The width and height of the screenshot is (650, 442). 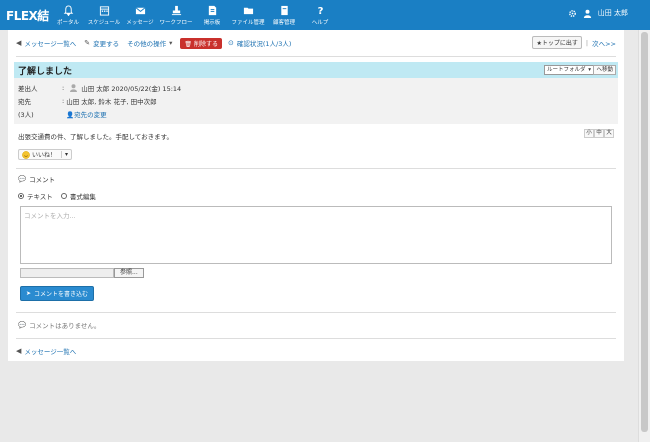 I want to click on folder-icon, so click(x=248, y=10).